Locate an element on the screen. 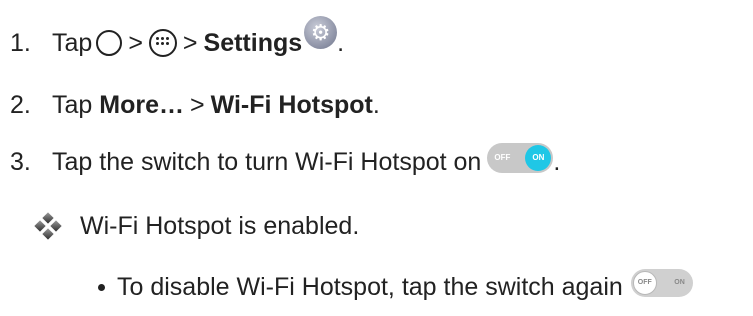 Image resolution: width=753 pixels, height=316 pixels. diamond-icon is located at coordinates (48, 226).